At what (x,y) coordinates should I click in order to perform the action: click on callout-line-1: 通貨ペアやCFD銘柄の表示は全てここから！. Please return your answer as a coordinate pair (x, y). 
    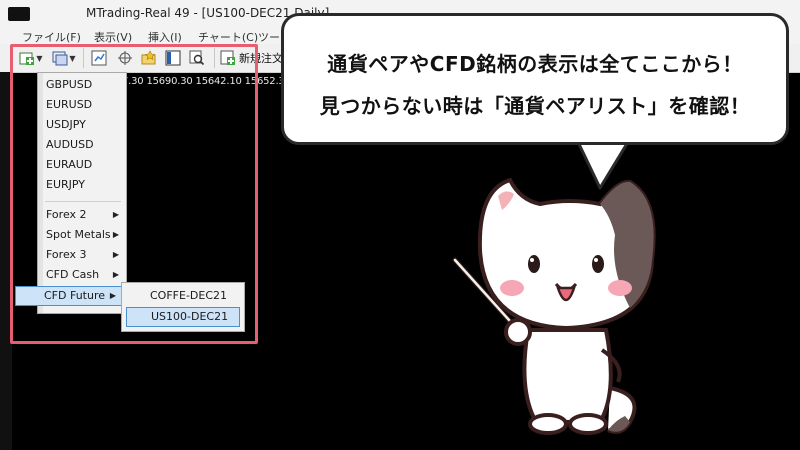
    Looking at the image, I should click on (535, 64).